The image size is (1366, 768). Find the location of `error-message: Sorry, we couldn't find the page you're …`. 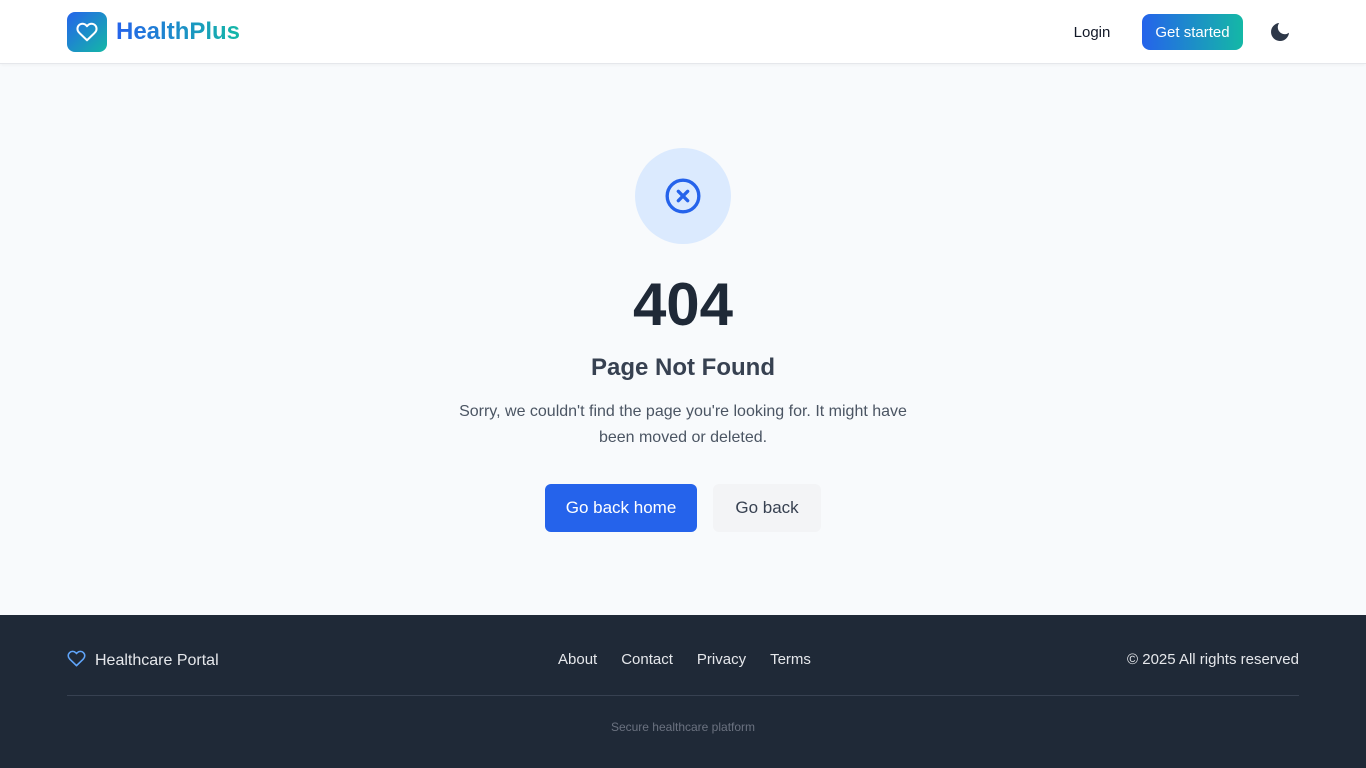

error-message: Sorry, we couldn't find the page you're … is located at coordinates (683, 424).